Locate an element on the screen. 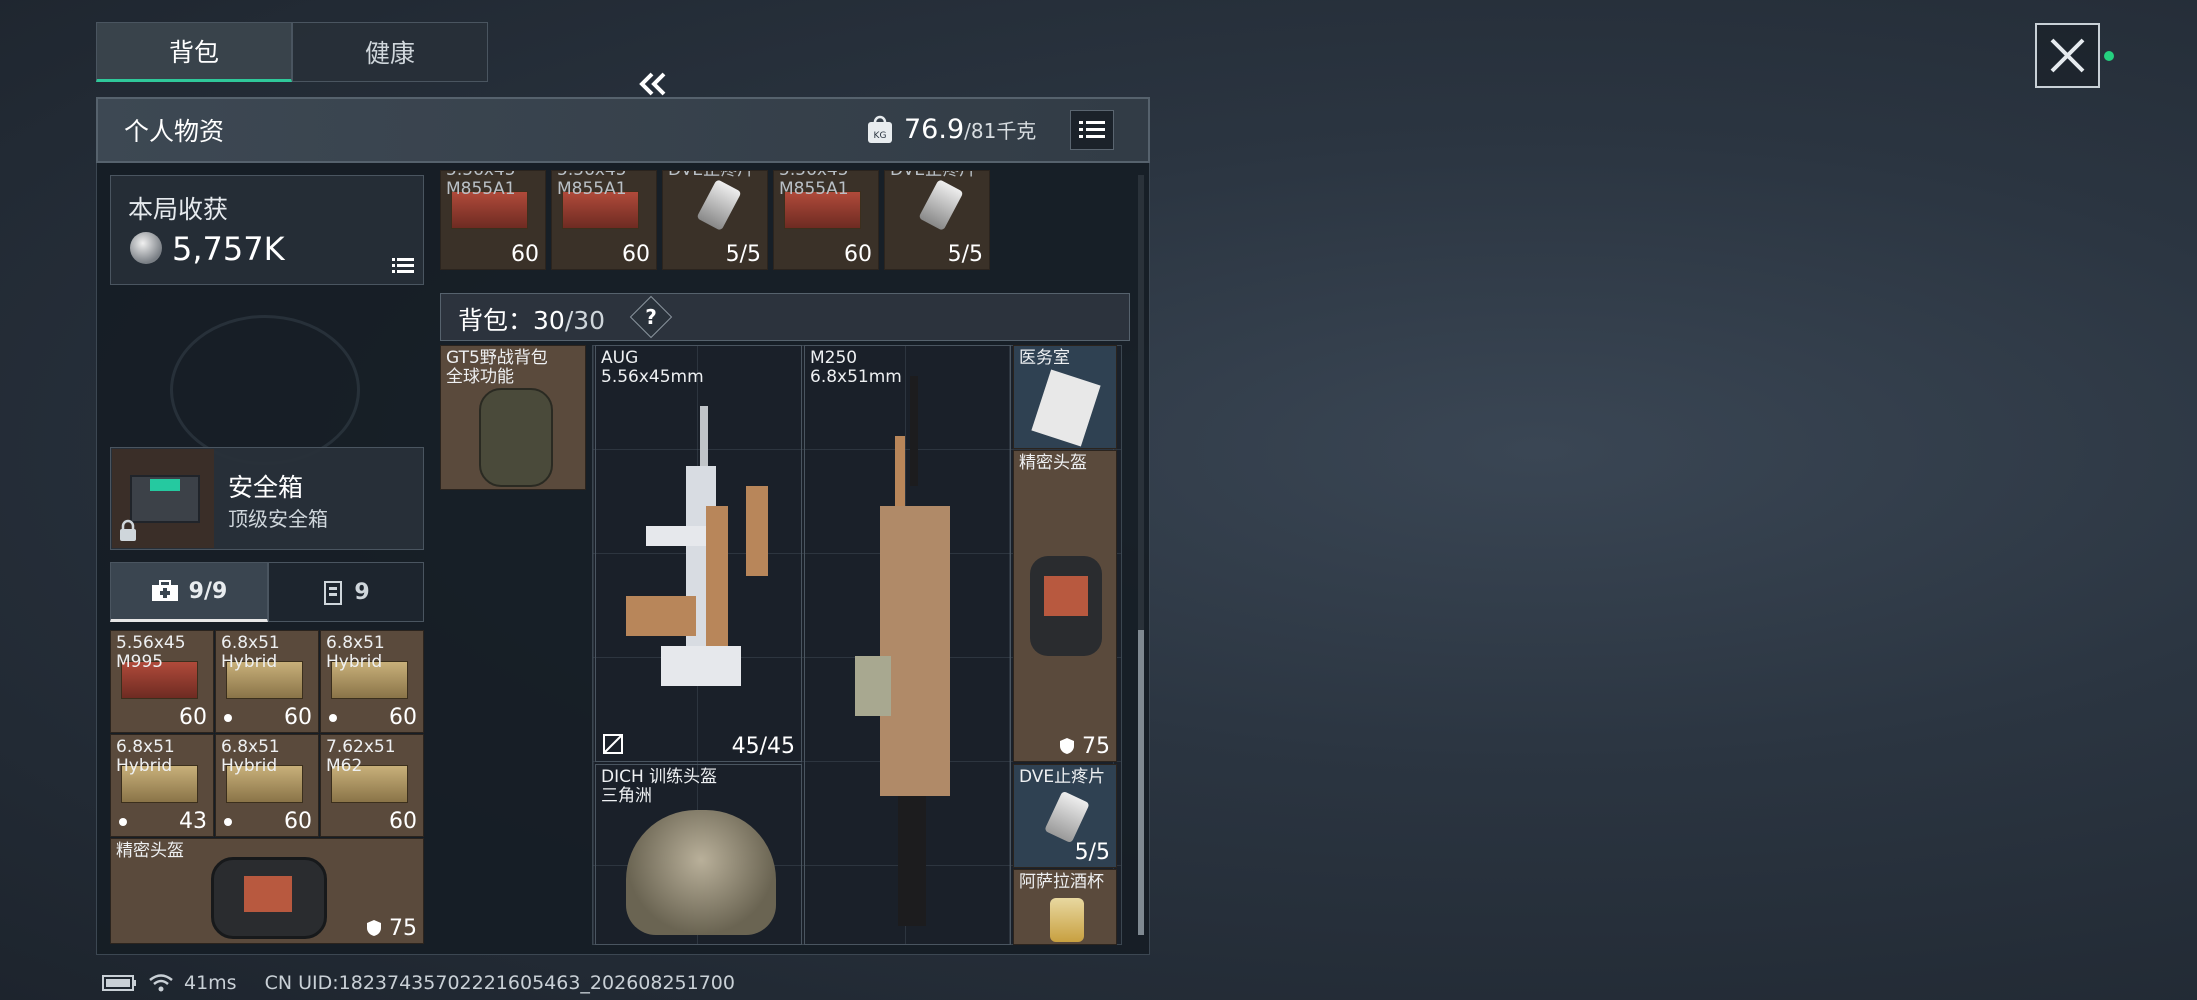  safebox-image is located at coordinates (163, 498).